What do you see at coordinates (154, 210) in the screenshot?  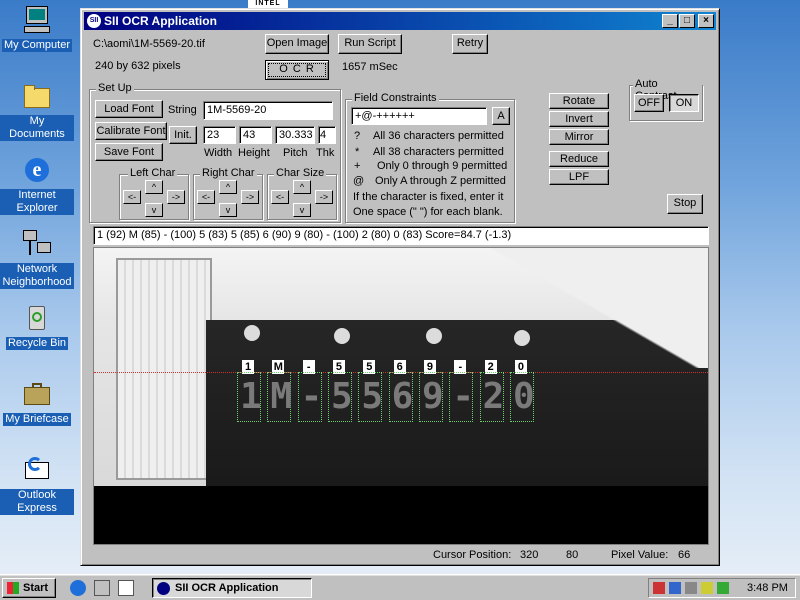 I see `left-char-down-button: v` at bounding box center [154, 210].